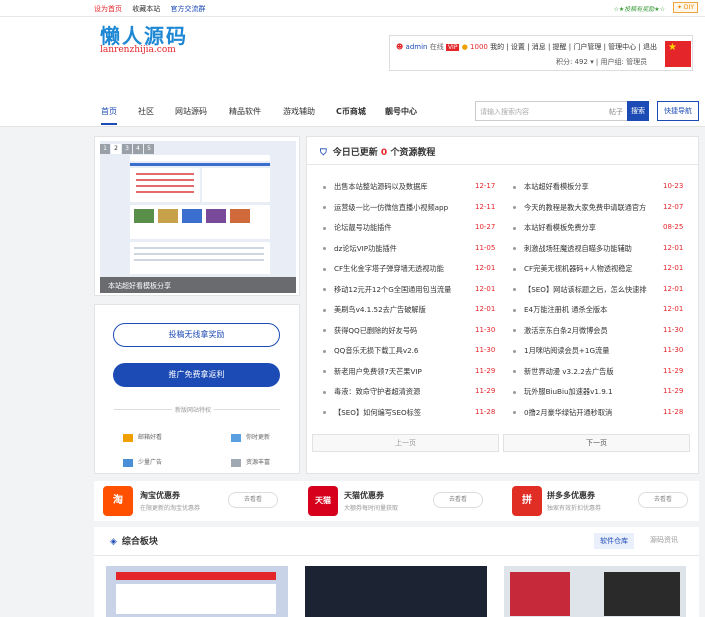  Describe the element at coordinates (556, 186) in the screenshot. I see `list-item-title: 本站超好看模板分享` at that location.